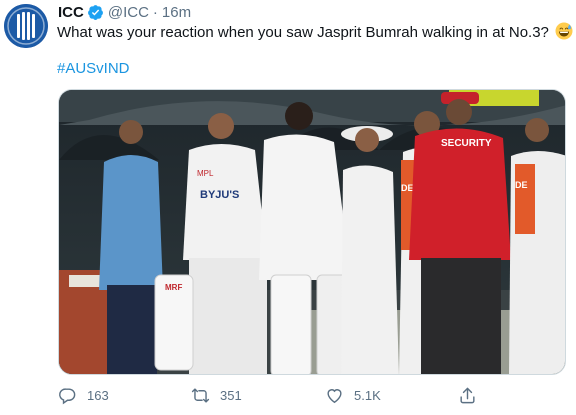 The width and height of the screenshot is (576, 415). Describe the element at coordinates (176, 12) in the screenshot. I see `timestamp: 16m` at that location.